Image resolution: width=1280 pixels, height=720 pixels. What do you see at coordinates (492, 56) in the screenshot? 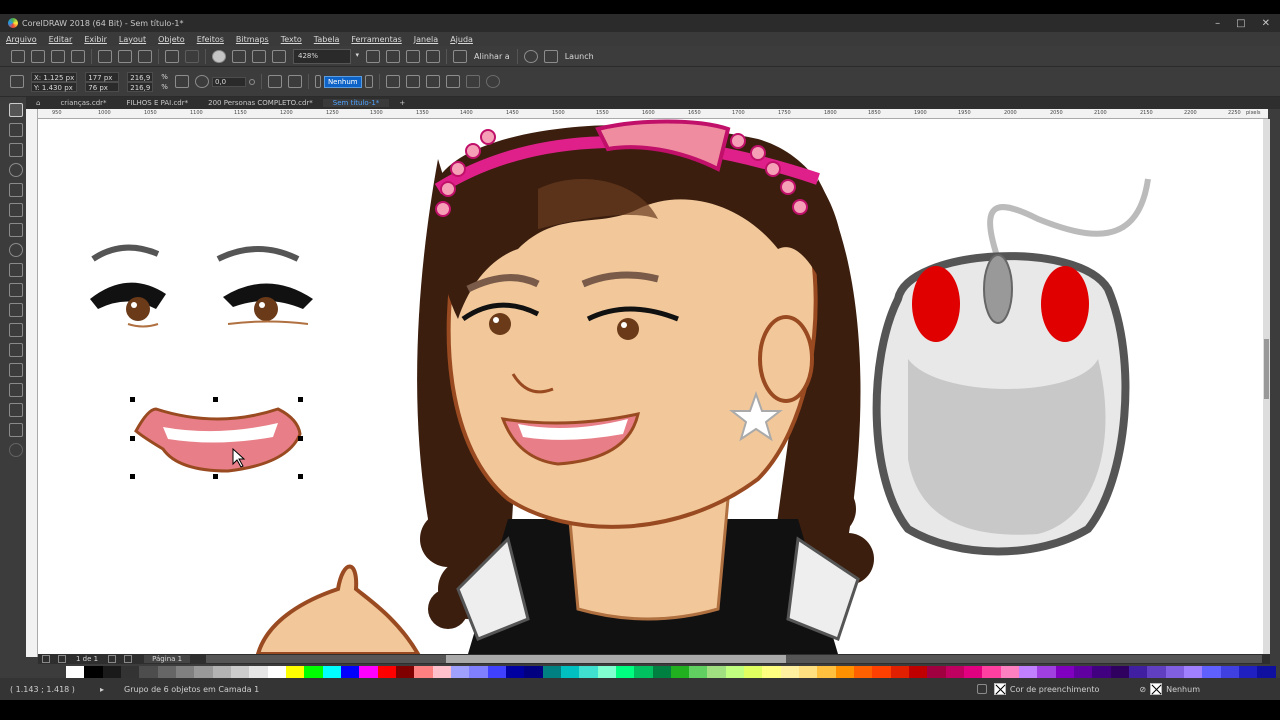
I see `align-to-dropdown: Alinhar a` at bounding box center [492, 56].